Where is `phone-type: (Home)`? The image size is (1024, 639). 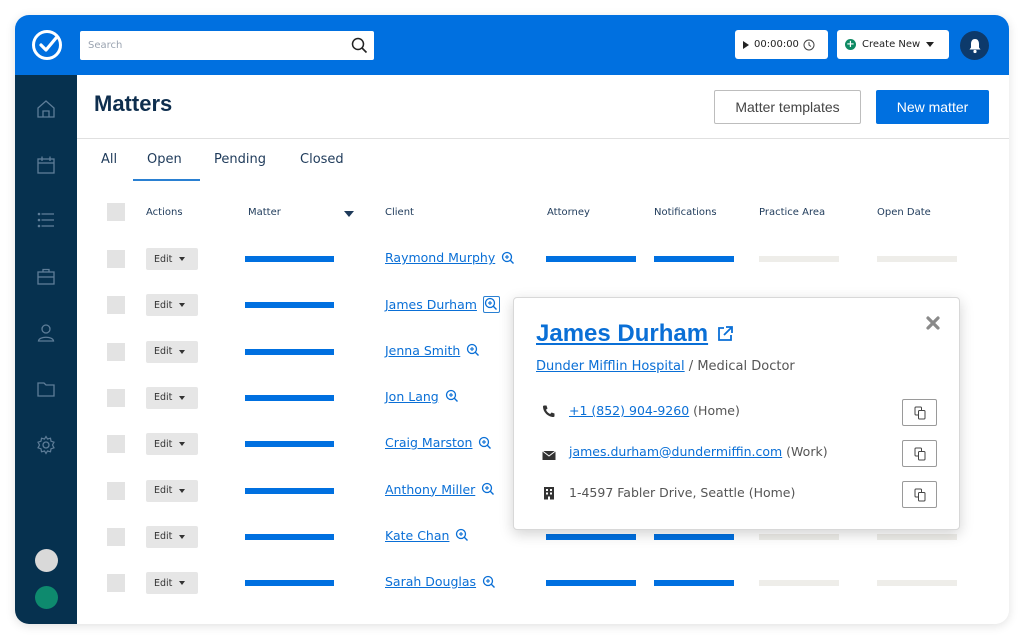 phone-type: (Home) is located at coordinates (716, 410).